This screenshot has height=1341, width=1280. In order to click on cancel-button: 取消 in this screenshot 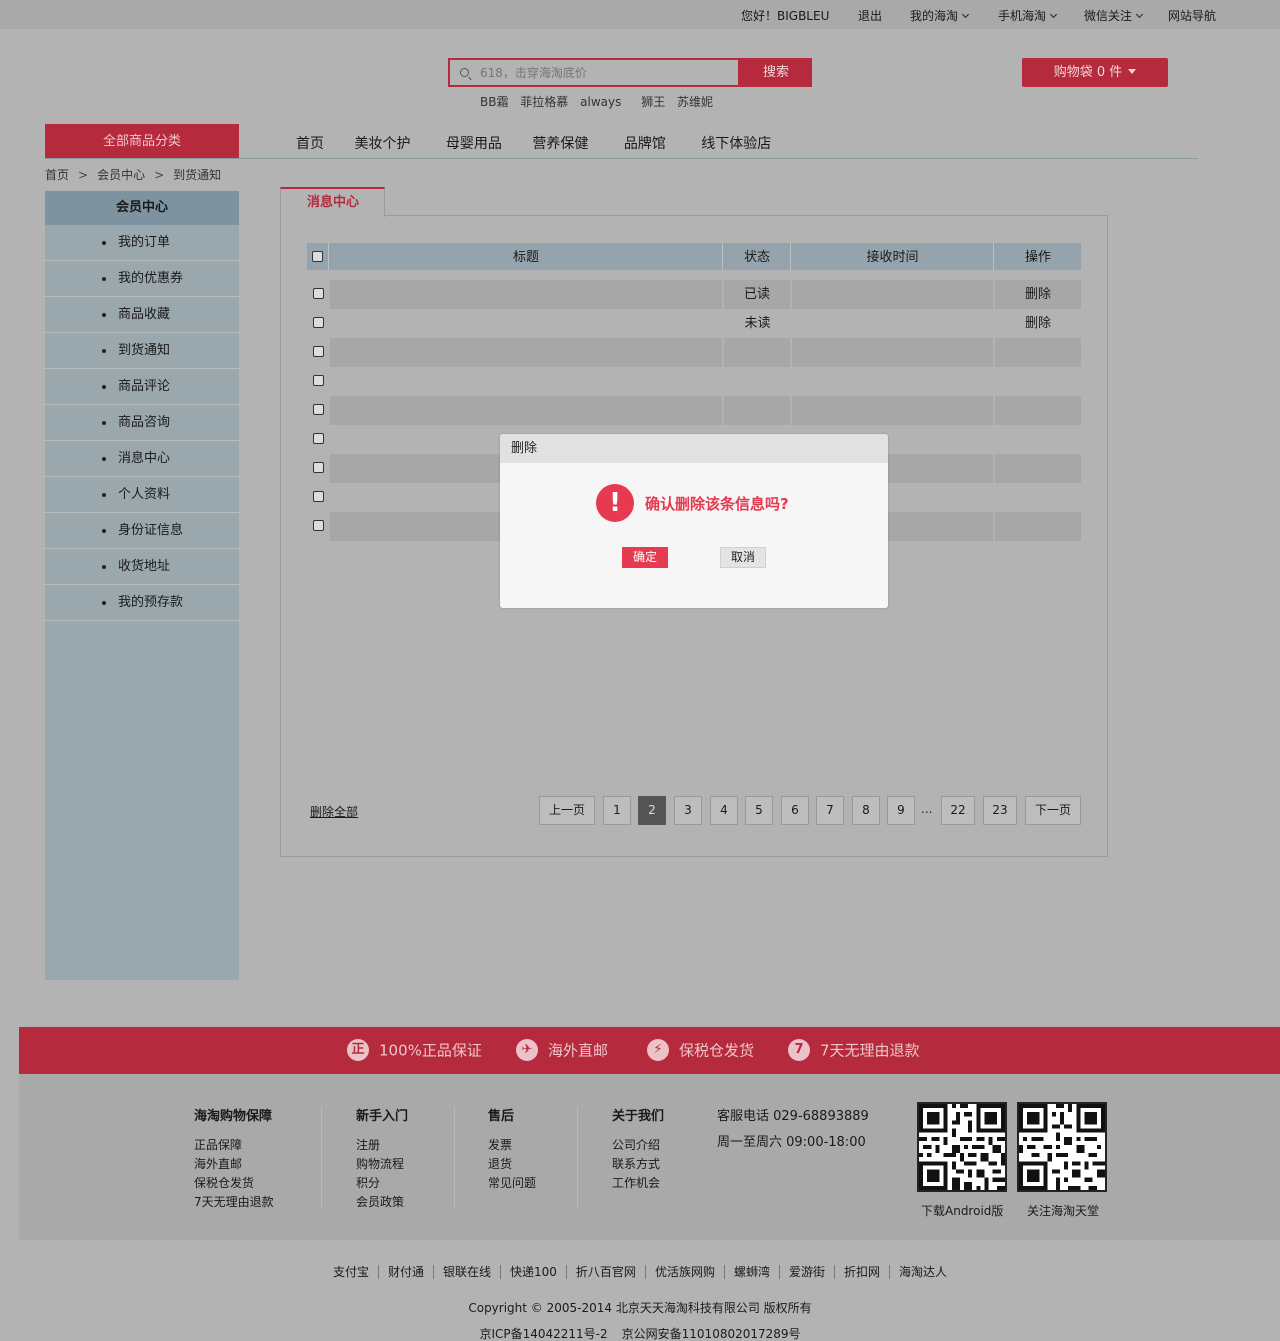, I will do `click(743, 557)`.